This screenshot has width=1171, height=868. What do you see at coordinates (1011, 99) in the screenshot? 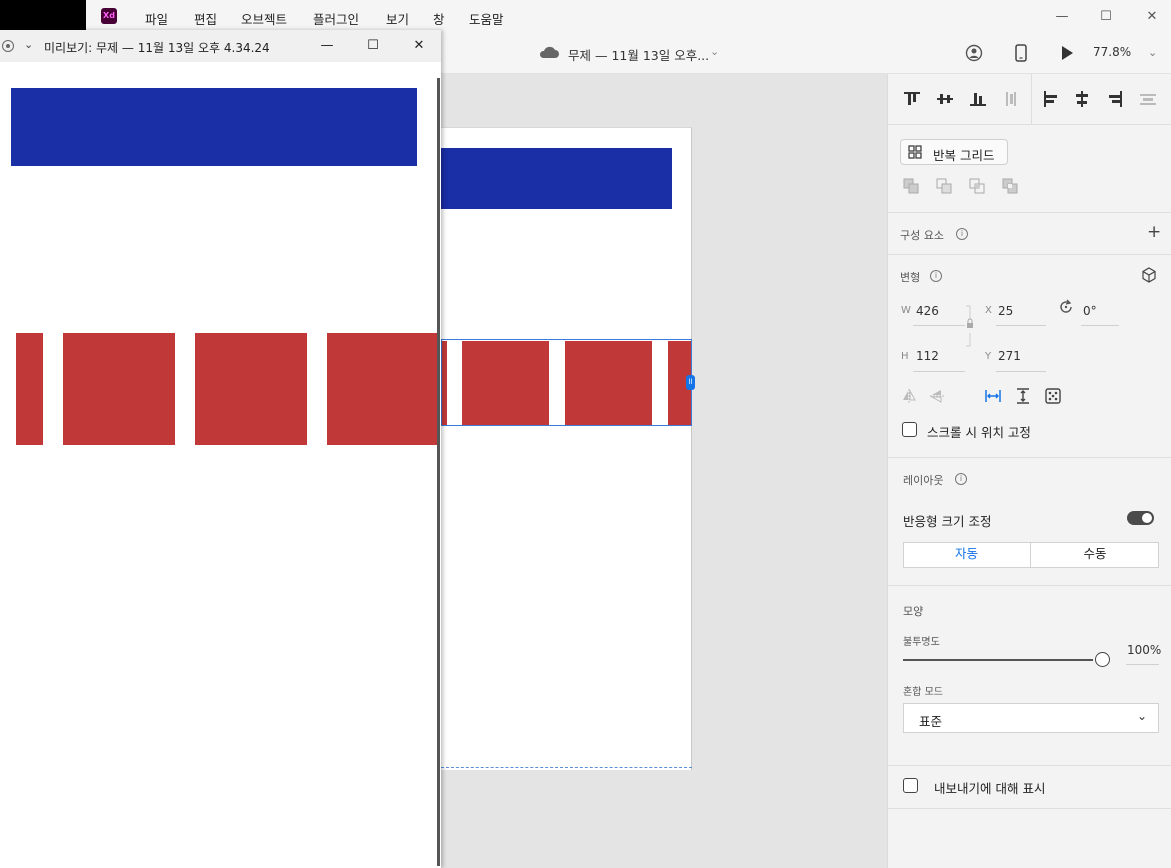
I see `distribute-vertical-icon` at bounding box center [1011, 99].